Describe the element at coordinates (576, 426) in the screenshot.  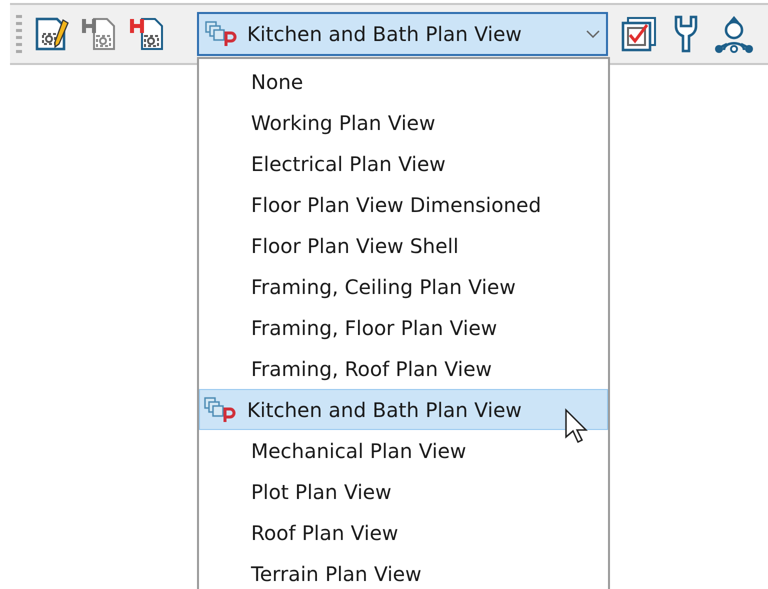
I see `mouse-cursor-icon` at that location.